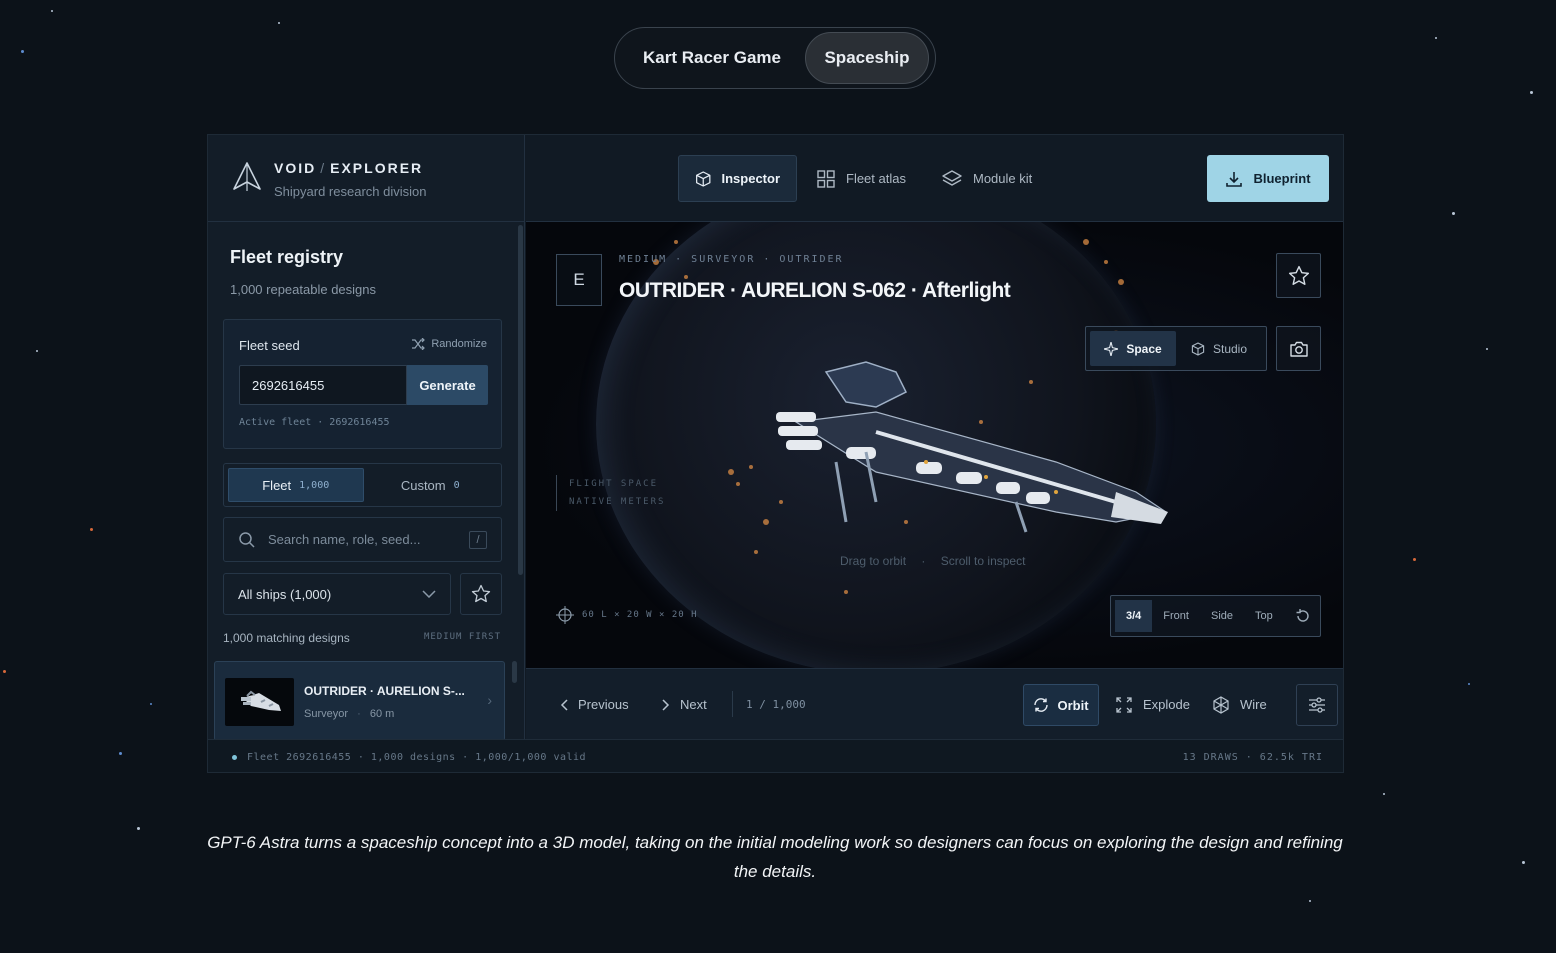  What do you see at coordinates (1234, 179) in the screenshot?
I see `download-icon` at bounding box center [1234, 179].